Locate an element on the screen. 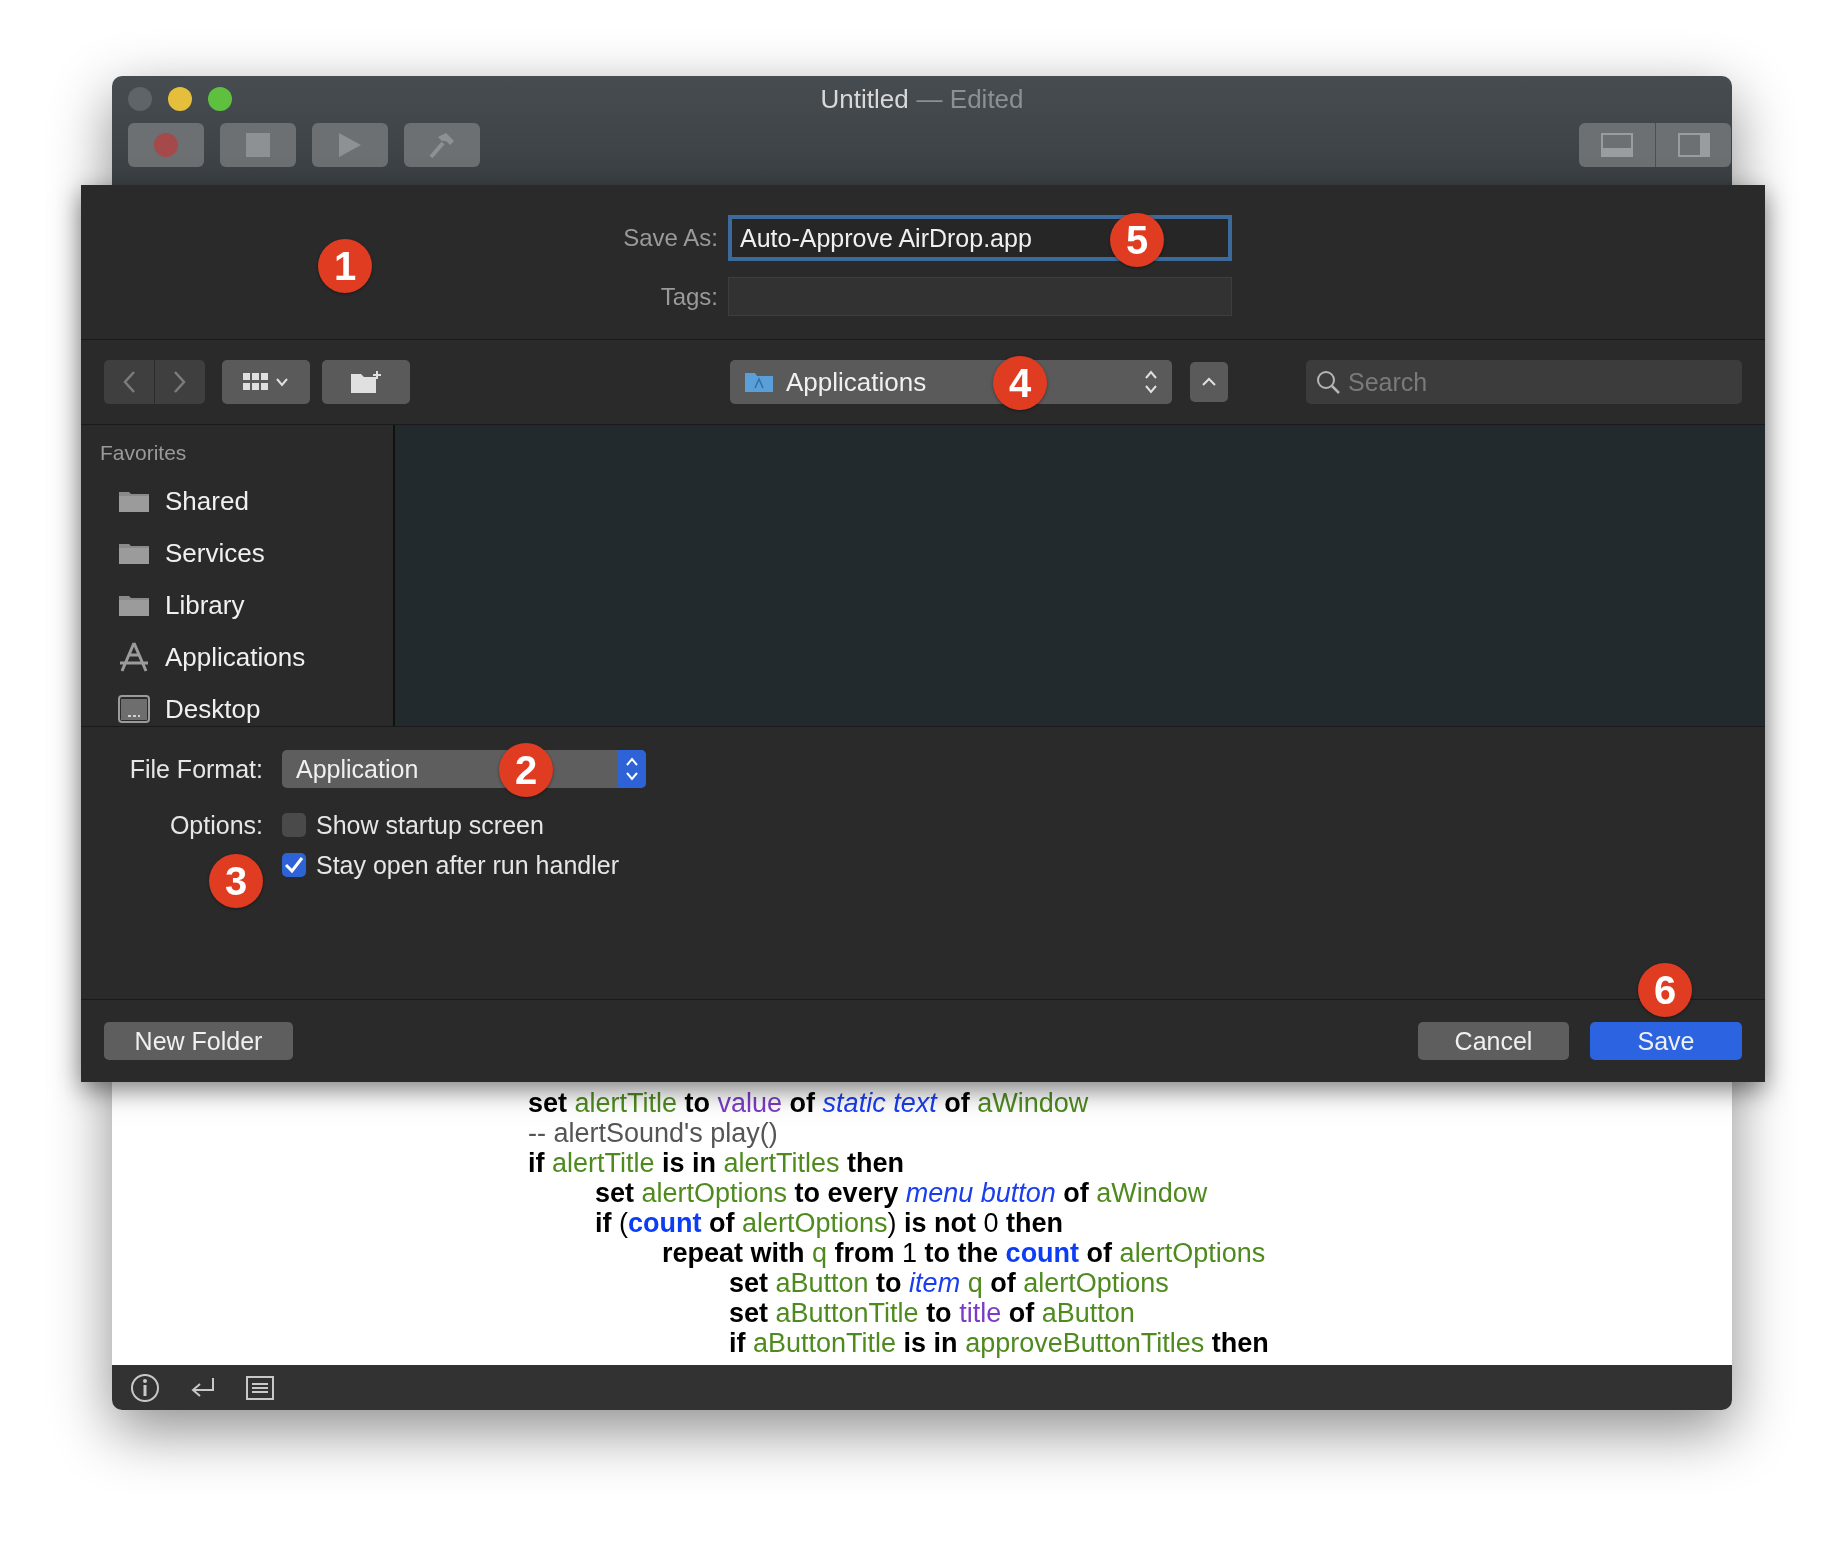 The image size is (1844, 1558). minimize-button is located at coordinates (180, 99).